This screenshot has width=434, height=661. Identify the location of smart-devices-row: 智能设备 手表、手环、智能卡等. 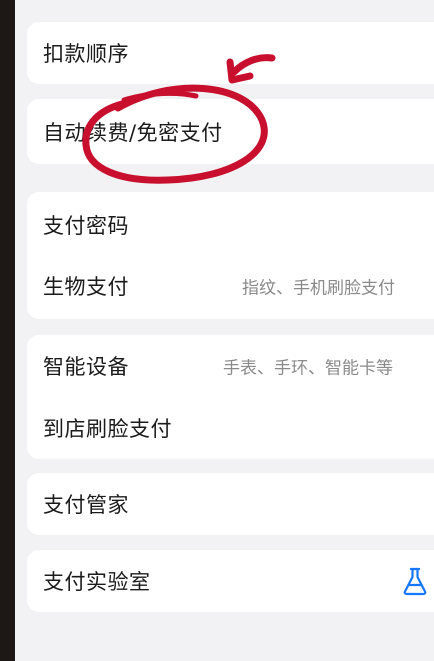
(230, 366).